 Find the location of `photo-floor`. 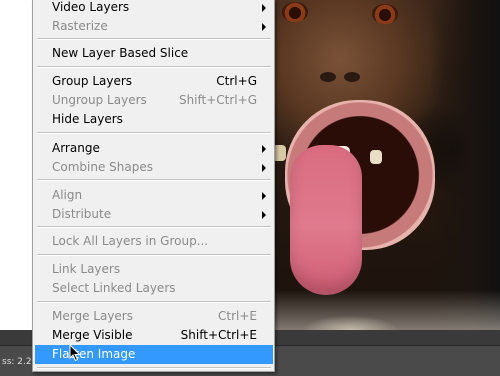

photo-floor is located at coordinates (380, 310).